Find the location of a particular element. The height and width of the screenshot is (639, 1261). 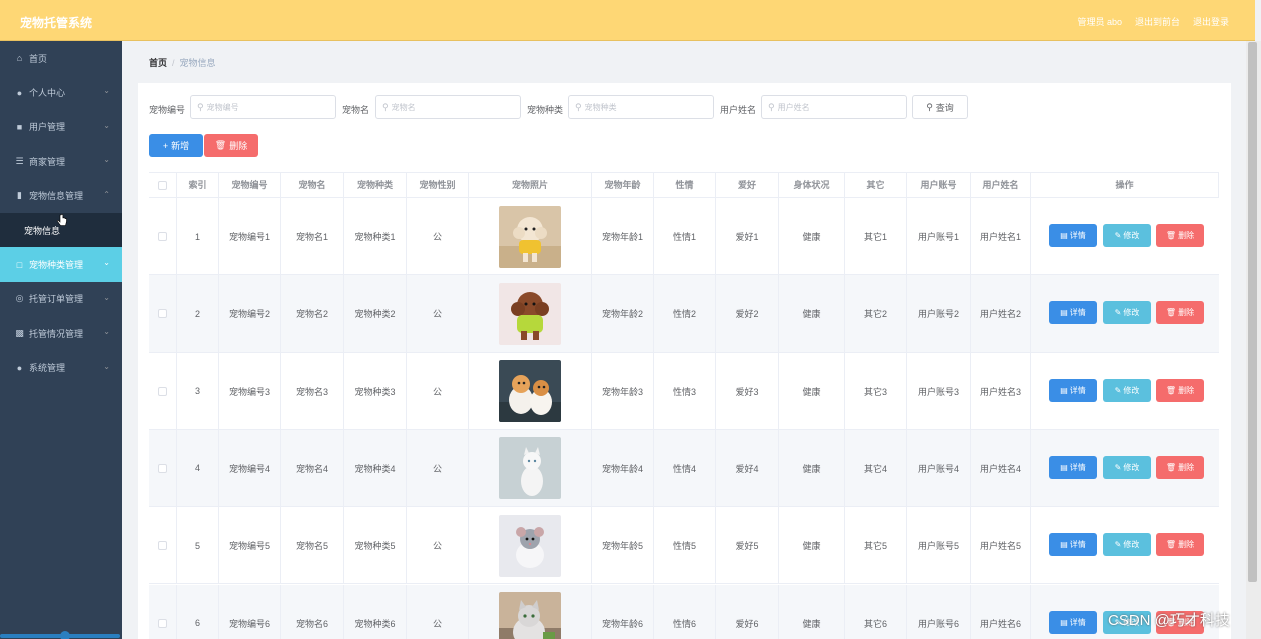

cell-temper: 性情2 is located at coordinates (685, 314).